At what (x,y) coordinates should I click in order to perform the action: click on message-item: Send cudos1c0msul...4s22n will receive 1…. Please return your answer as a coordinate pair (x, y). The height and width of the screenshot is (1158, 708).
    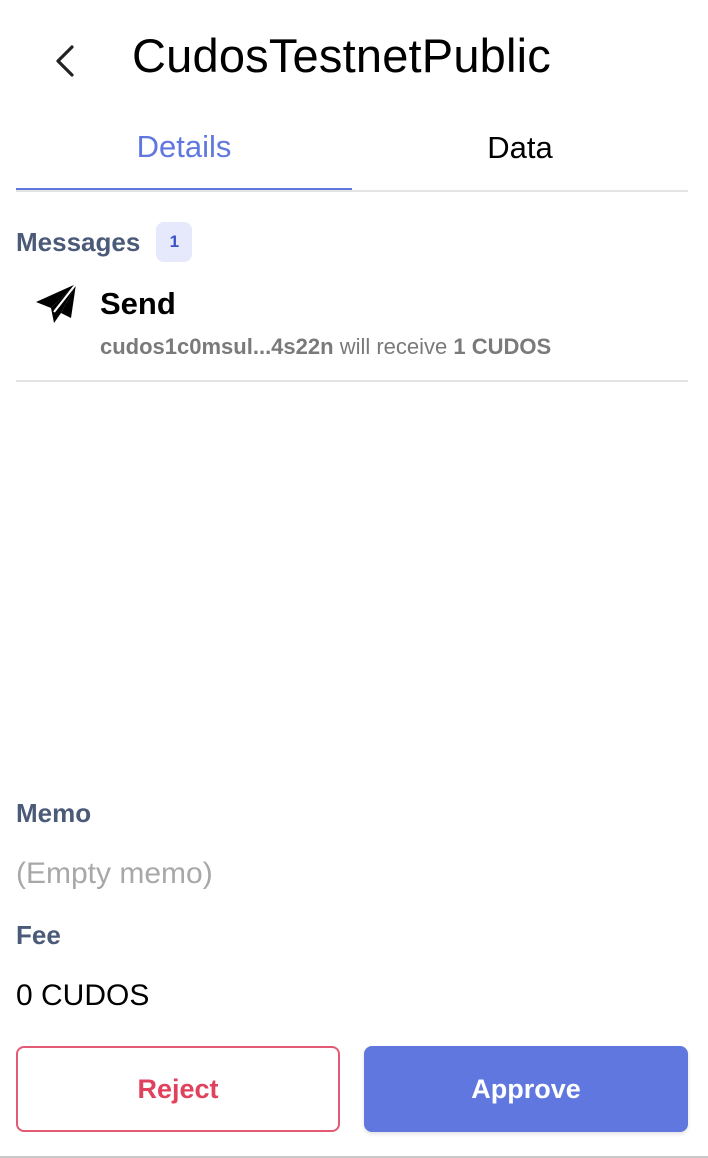
    Looking at the image, I should click on (352, 327).